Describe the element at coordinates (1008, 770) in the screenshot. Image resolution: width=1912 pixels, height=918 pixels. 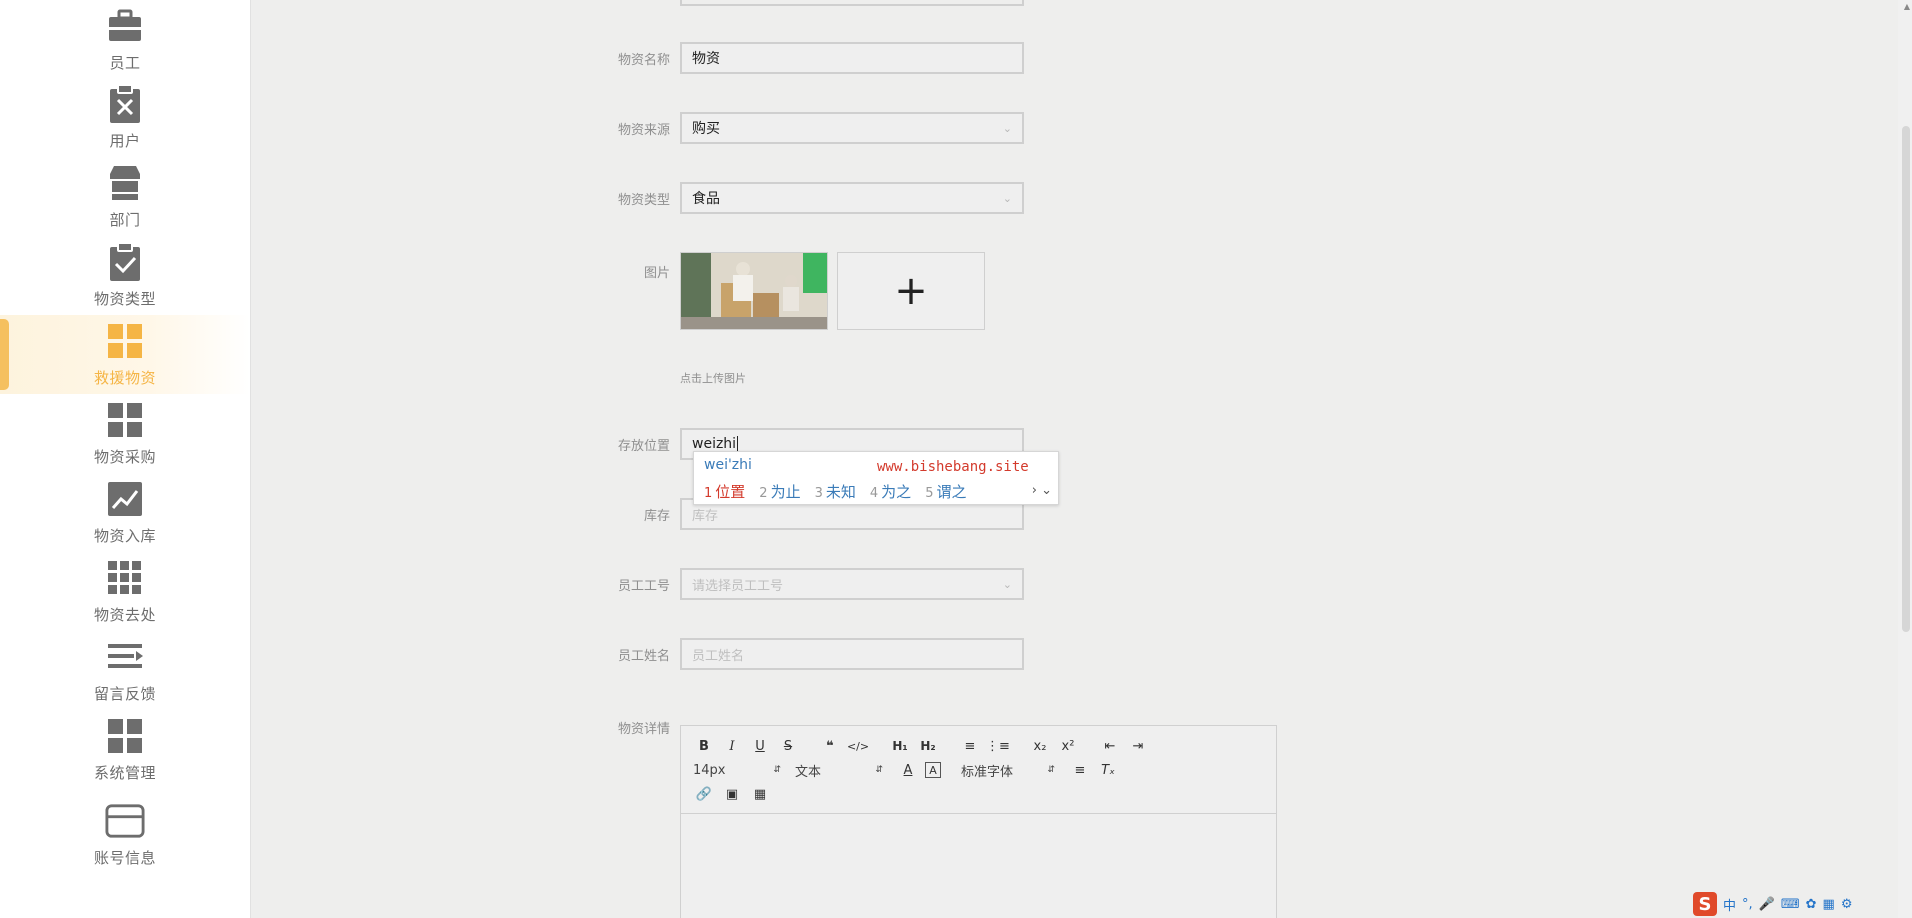
I see `font-family-select: 标准字体 ⇵` at that location.